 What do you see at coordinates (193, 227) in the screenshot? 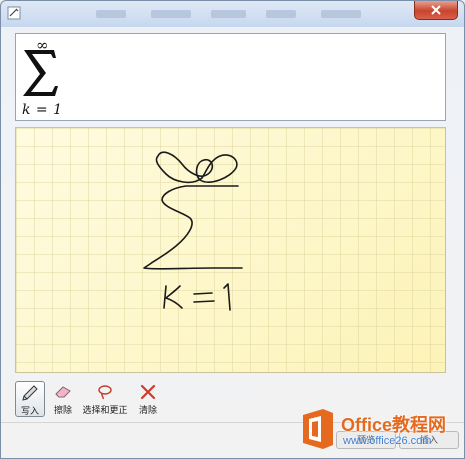
I see `ink-stroke-sigma` at bounding box center [193, 227].